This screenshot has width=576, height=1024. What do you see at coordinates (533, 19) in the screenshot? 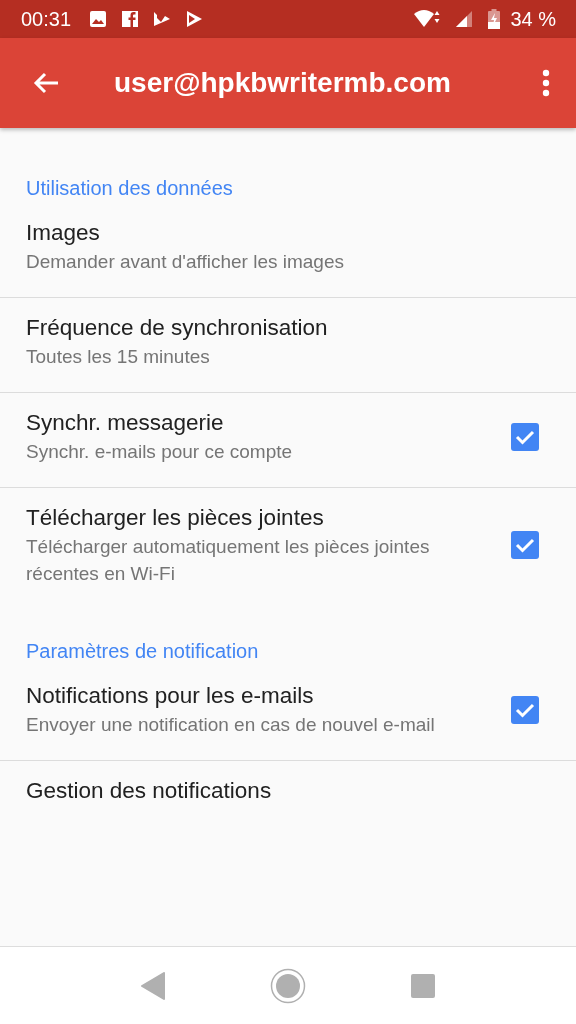
I see `battery-percentage: 34 %` at bounding box center [533, 19].